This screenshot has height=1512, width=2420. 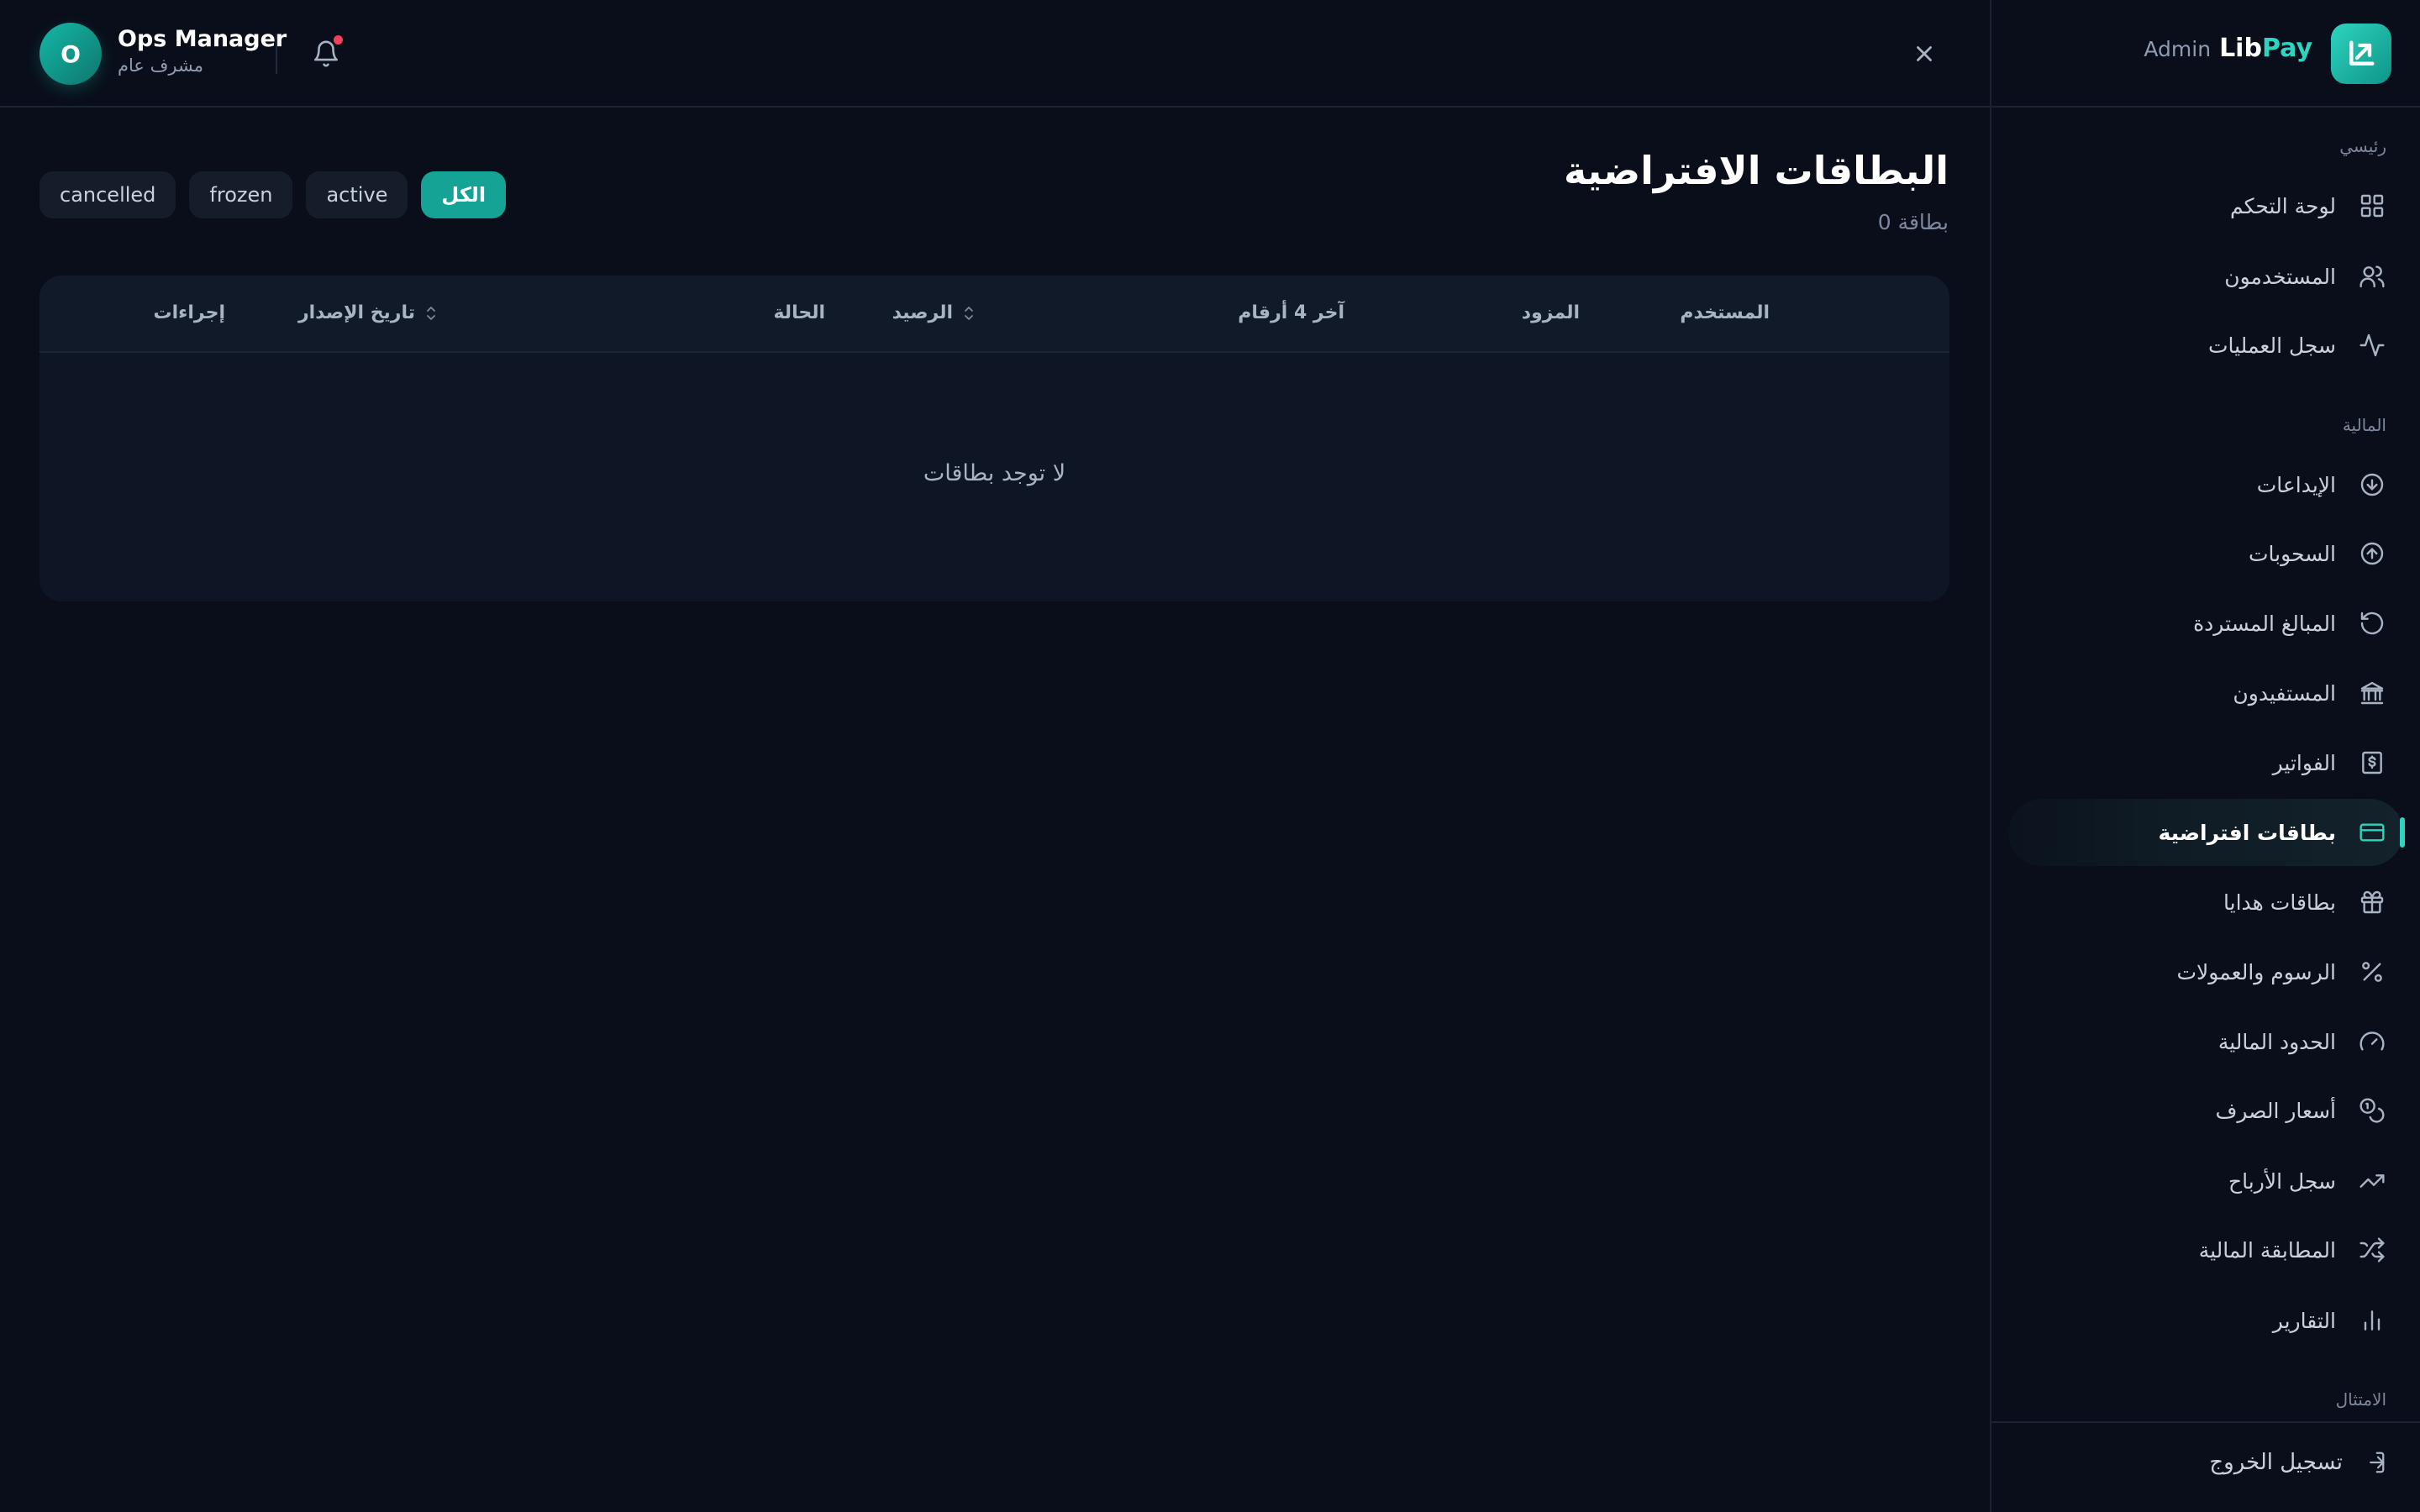 I want to click on bank-icon, so click(x=2372, y=693).